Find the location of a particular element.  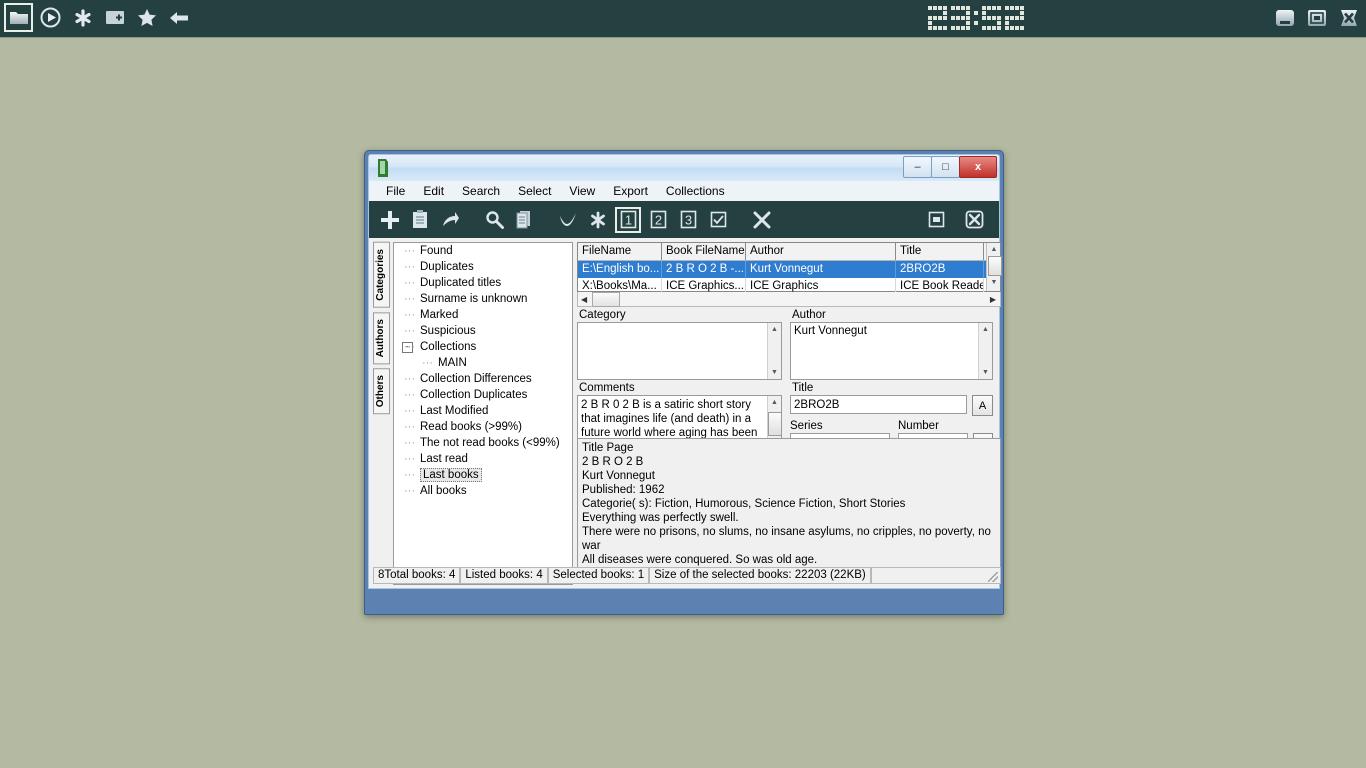

add-window-icon is located at coordinates (114, 17).